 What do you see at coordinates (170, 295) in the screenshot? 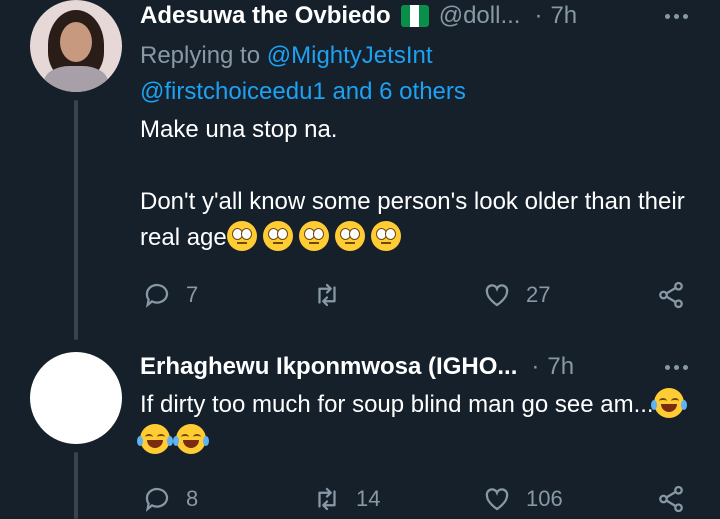
I see `reply-button: 7` at bounding box center [170, 295].